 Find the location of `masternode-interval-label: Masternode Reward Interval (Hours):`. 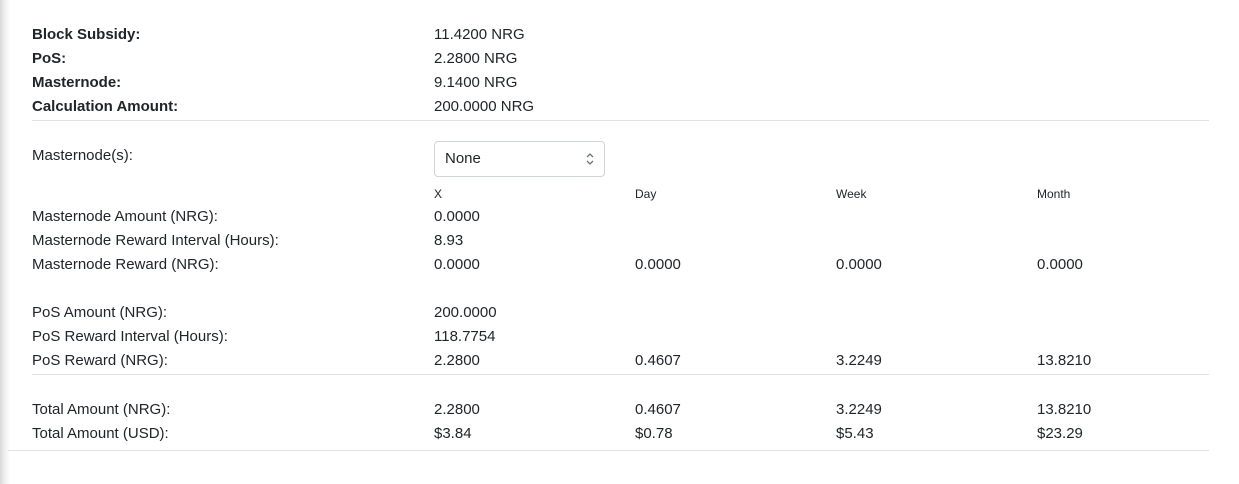

masternode-interval-label: Masternode Reward Interval (Hours): is located at coordinates (155, 240).